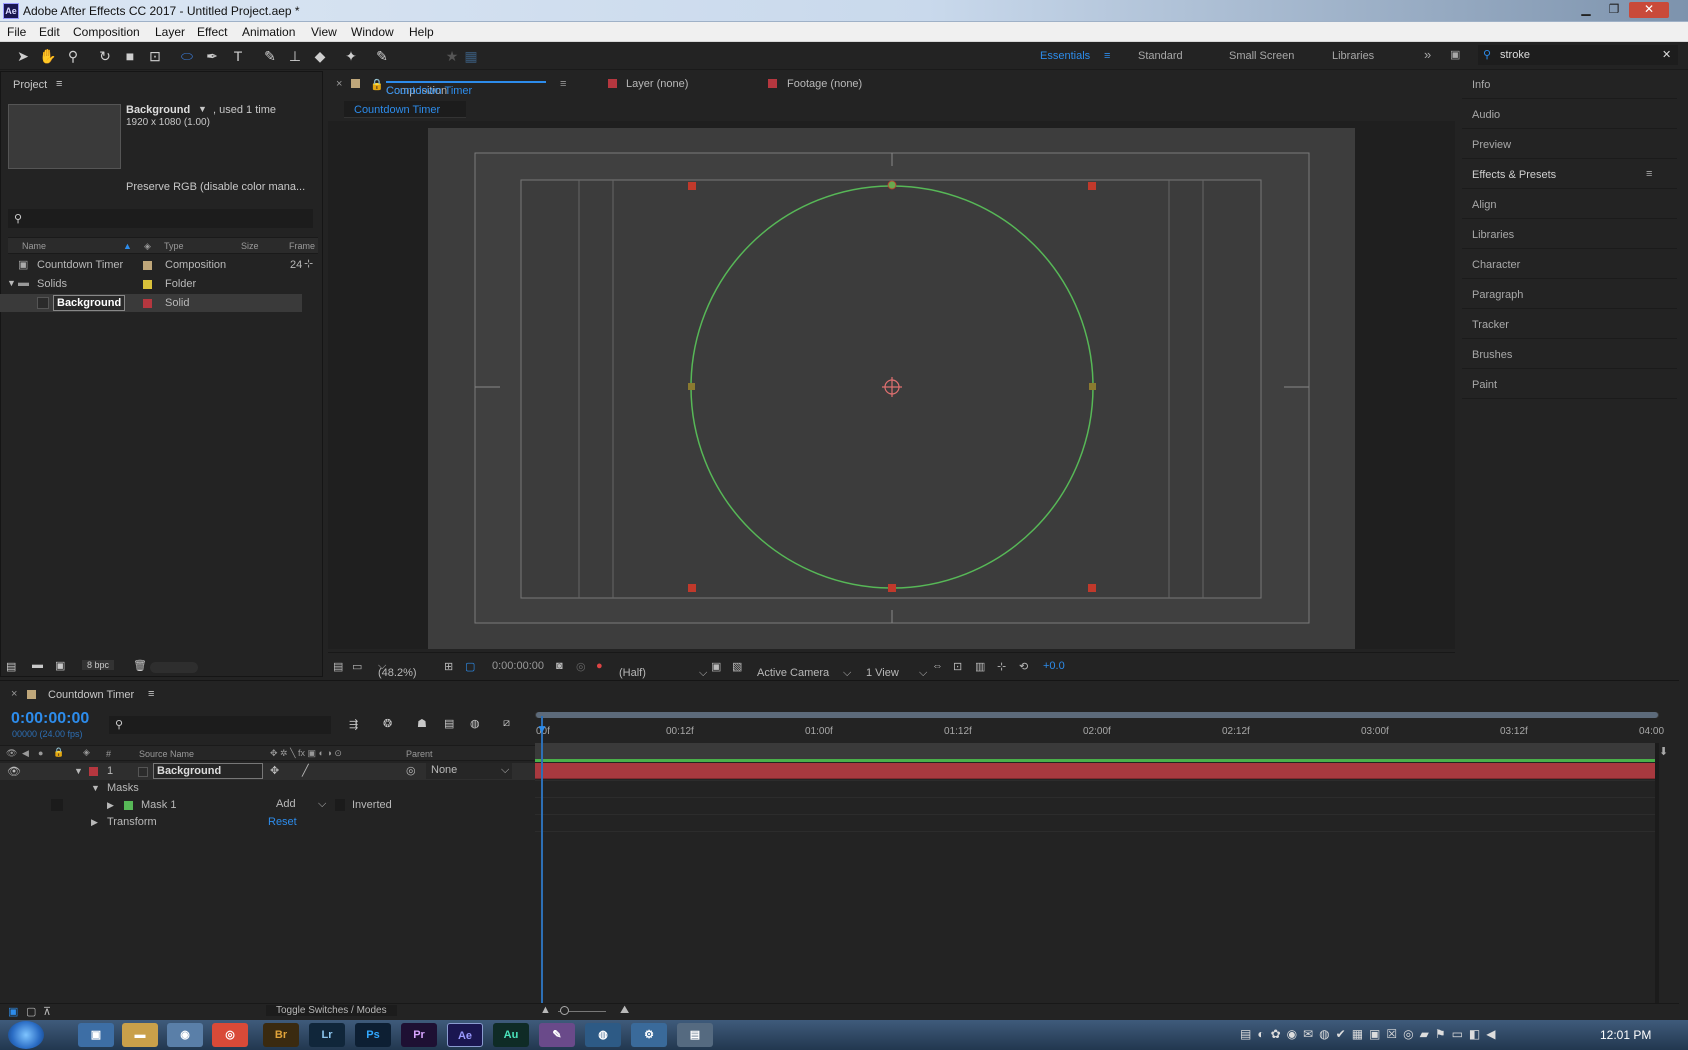  I want to click on column-frame: Frame, so click(302, 246).